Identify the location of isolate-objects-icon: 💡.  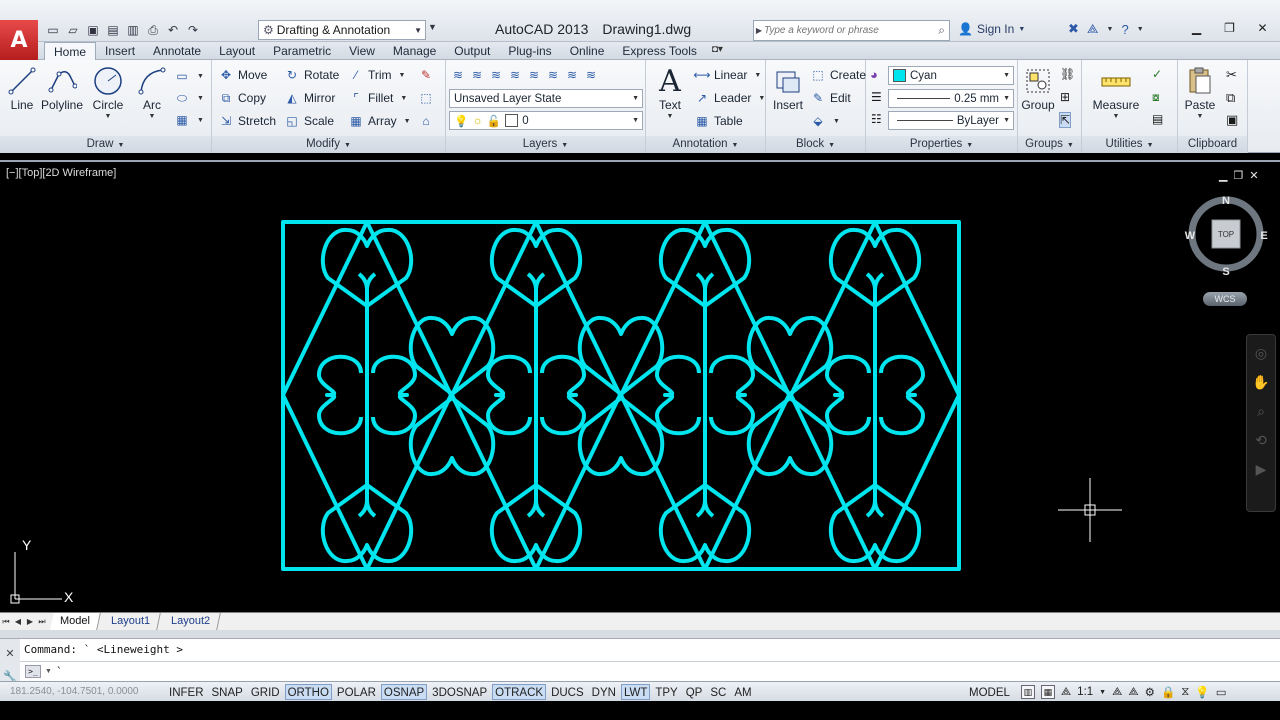
(1202, 692).